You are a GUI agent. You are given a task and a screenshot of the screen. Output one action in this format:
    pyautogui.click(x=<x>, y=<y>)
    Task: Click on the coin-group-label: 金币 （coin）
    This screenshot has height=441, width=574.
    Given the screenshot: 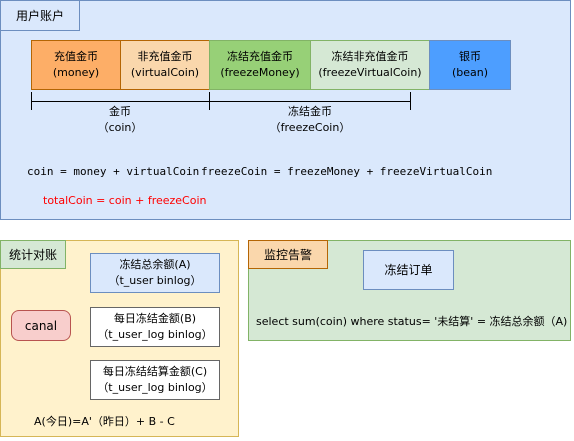 What is the action you would take?
    pyautogui.click(x=120, y=120)
    